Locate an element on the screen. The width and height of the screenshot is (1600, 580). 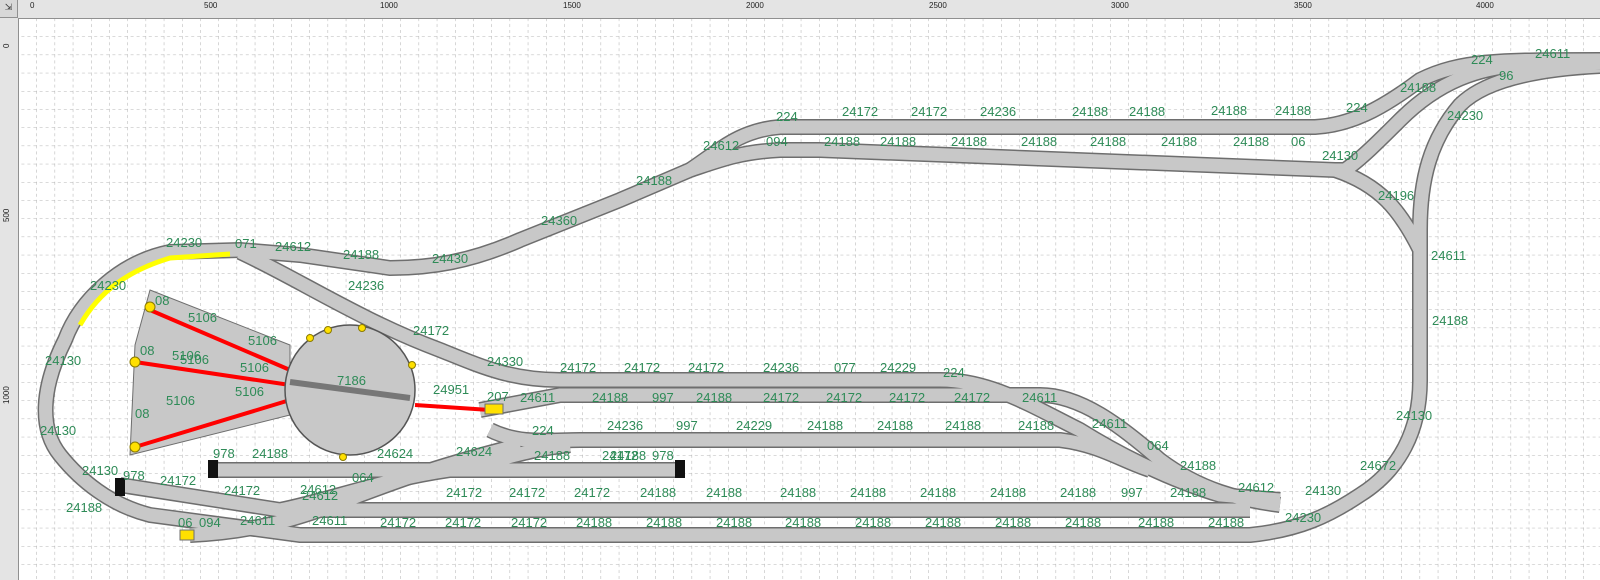
ruler-top-label: 1500 is located at coordinates (572, 5).